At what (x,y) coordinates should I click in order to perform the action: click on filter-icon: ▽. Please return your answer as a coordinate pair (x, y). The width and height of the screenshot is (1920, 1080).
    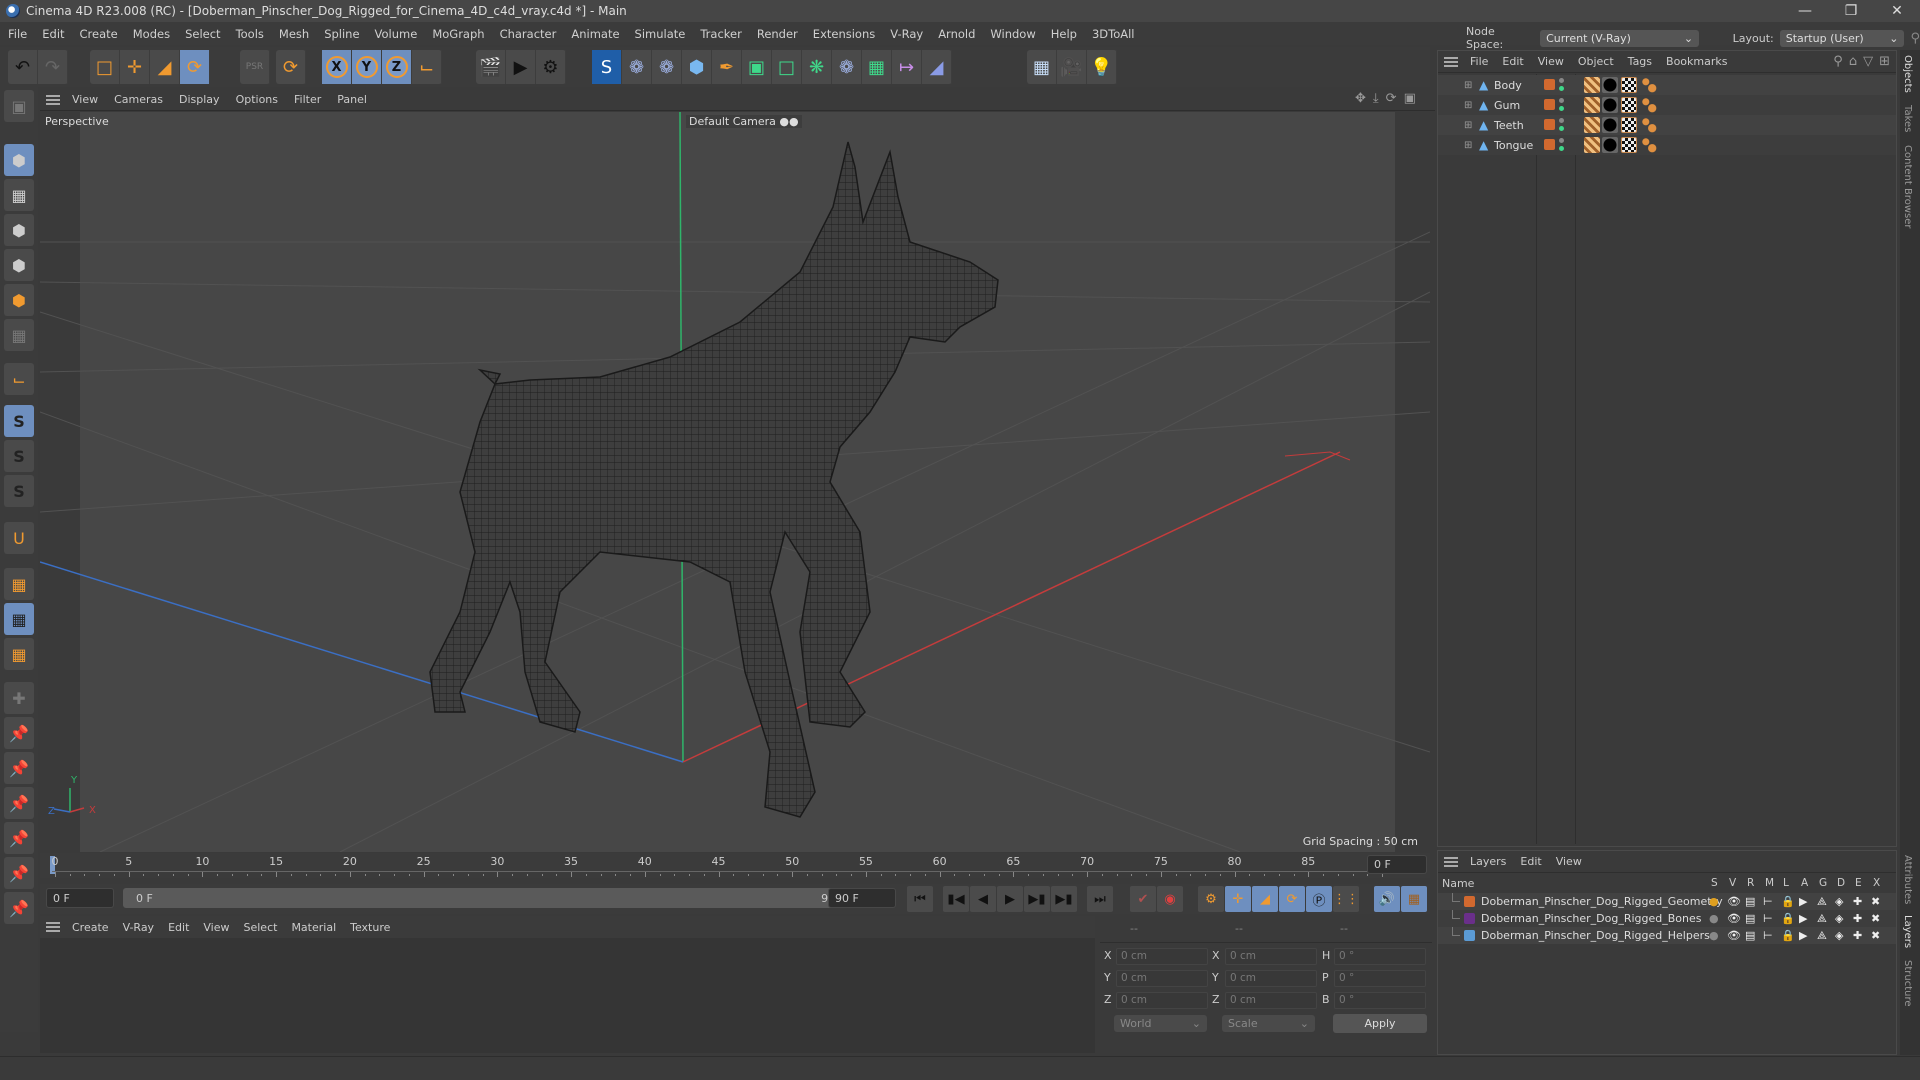
    Looking at the image, I should click on (1868, 61).